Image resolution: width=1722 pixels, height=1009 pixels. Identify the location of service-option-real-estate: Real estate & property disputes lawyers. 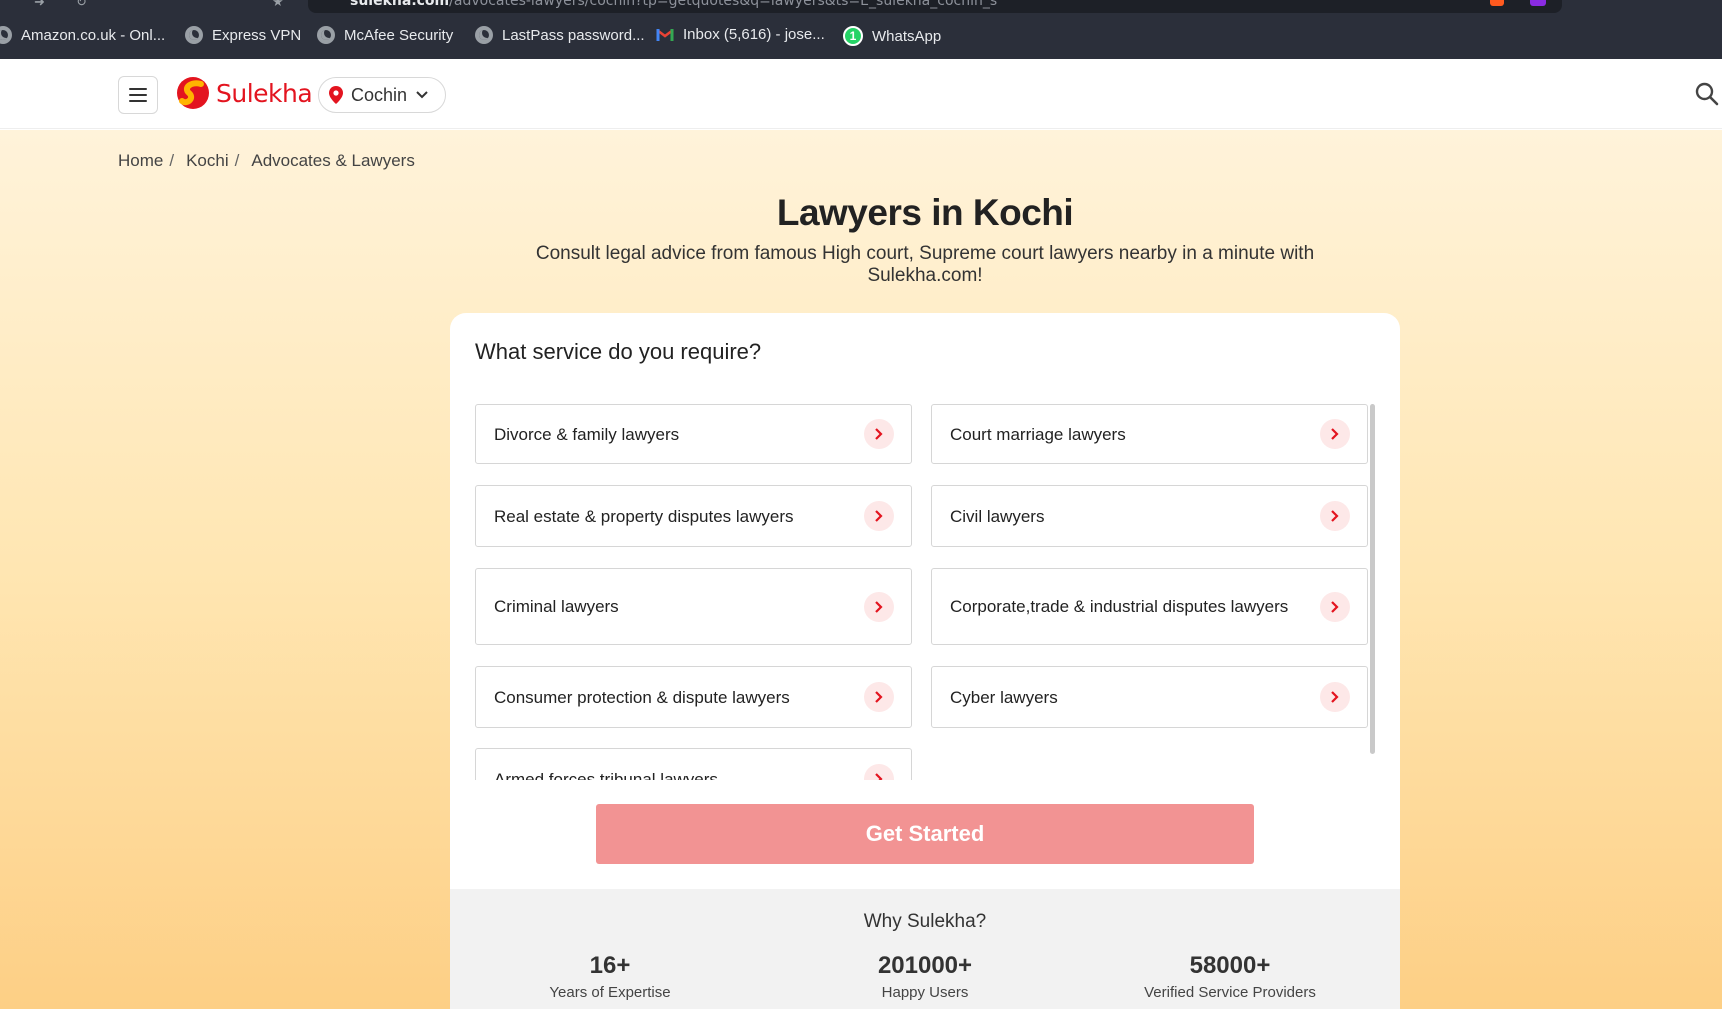
(693, 516).